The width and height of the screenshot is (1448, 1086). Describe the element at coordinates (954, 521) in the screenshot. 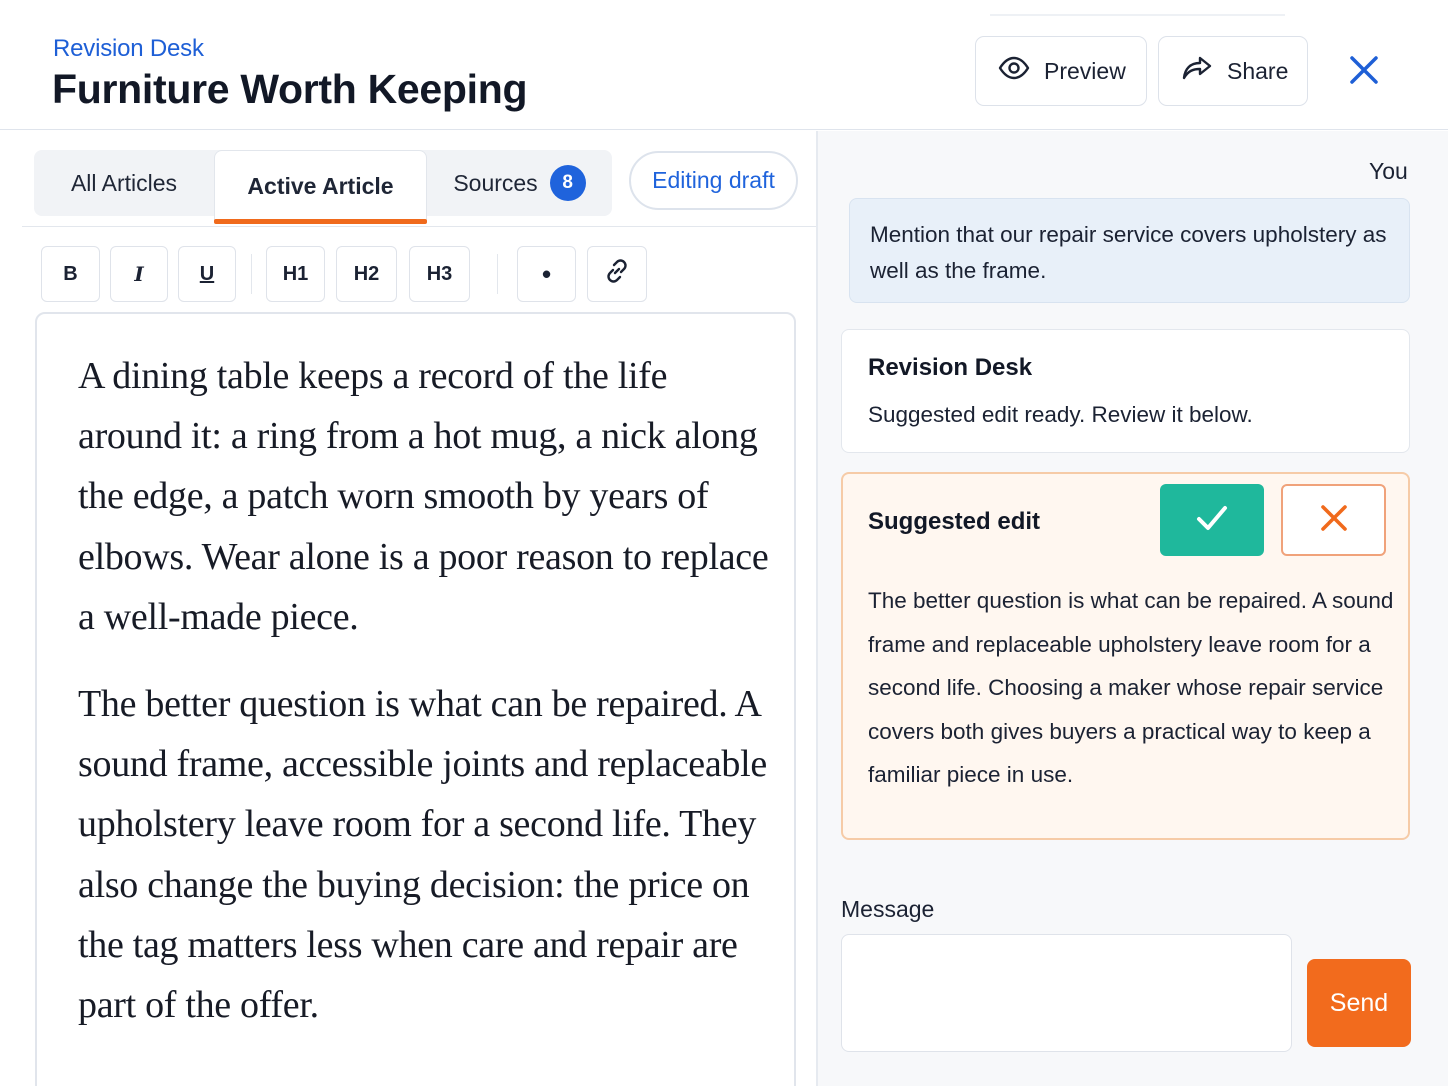

I see `suggested-edit-title: Suggested edit` at that location.